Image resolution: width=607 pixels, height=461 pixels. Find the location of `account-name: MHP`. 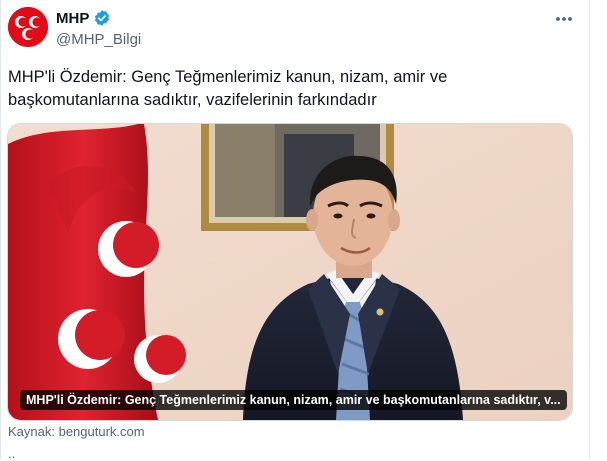

account-name: MHP is located at coordinates (72, 18).